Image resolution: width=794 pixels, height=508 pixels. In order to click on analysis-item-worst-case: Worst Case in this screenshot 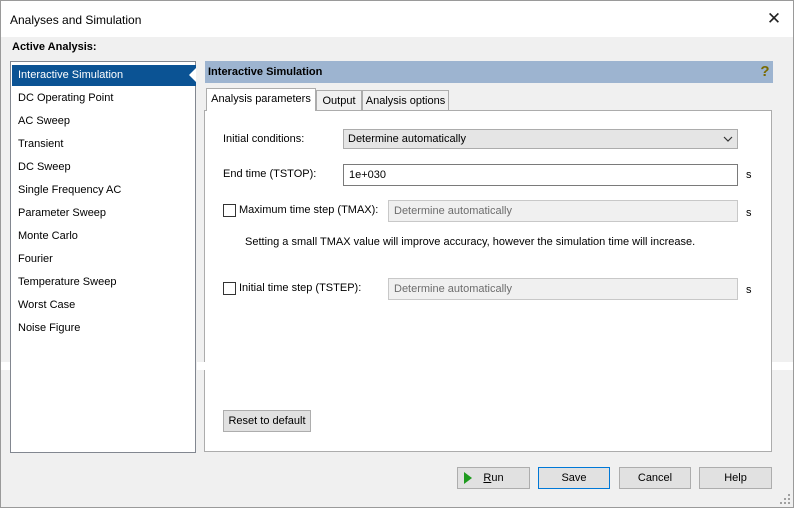, I will do `click(104, 305)`.